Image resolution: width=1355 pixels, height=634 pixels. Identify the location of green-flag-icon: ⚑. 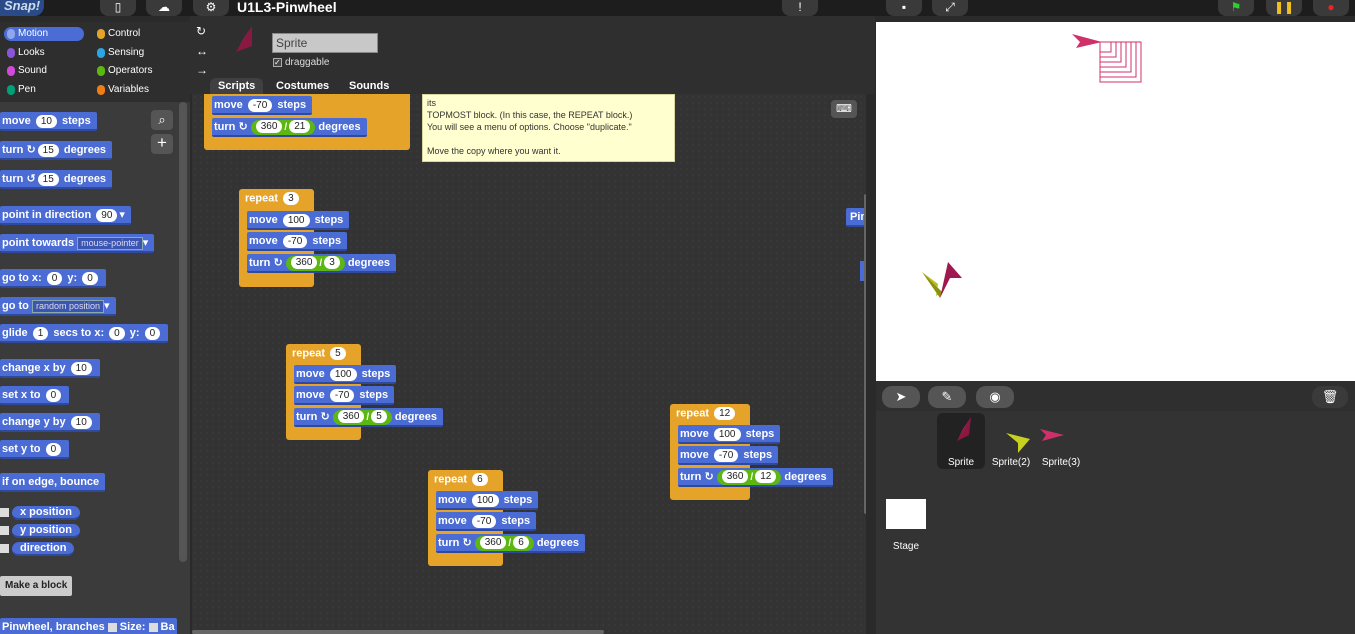
(1236, 8).